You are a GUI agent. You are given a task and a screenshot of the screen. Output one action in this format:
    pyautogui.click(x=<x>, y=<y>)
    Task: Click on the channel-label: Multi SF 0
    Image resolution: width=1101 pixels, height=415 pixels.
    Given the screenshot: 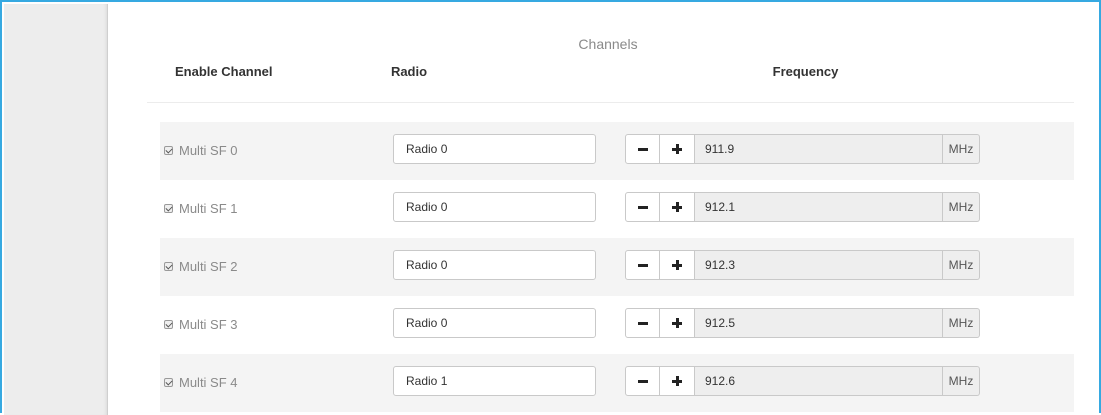 What is the action you would take?
    pyautogui.click(x=208, y=150)
    